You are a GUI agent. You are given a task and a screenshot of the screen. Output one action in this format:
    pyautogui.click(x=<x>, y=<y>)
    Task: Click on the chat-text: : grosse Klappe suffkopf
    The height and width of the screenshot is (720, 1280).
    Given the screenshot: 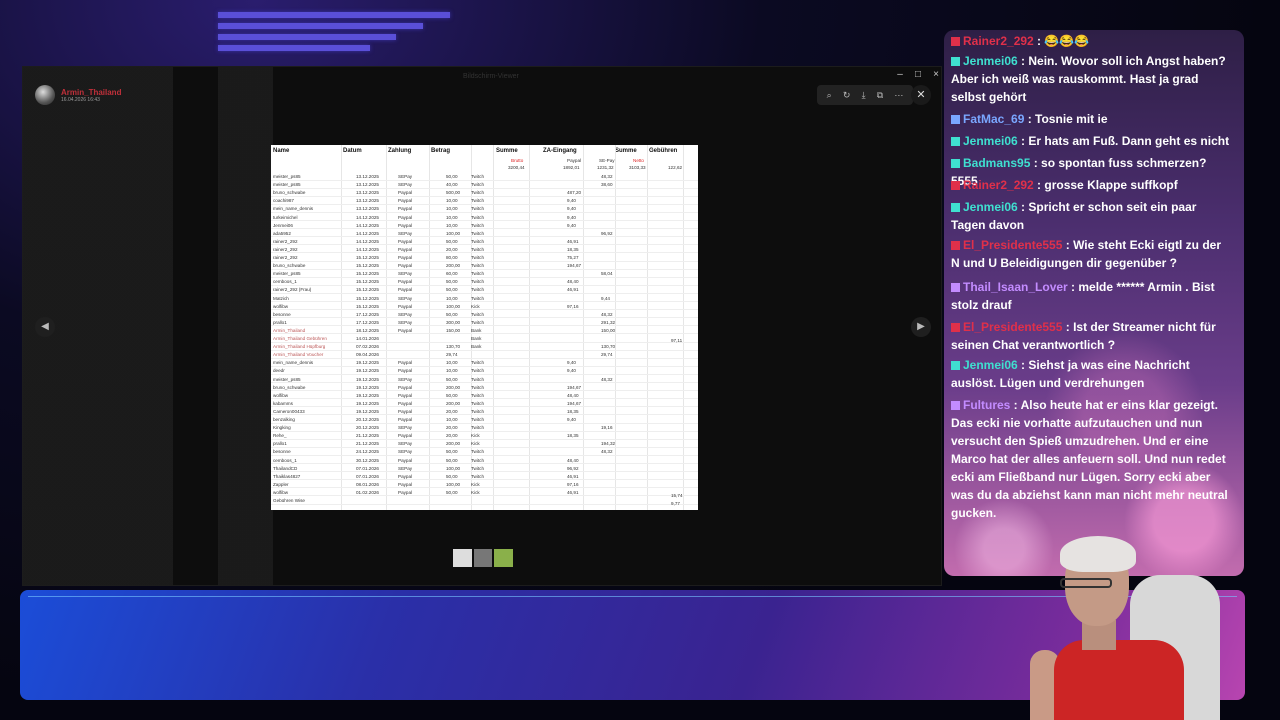 What is the action you would take?
    pyautogui.click(x=1105, y=185)
    